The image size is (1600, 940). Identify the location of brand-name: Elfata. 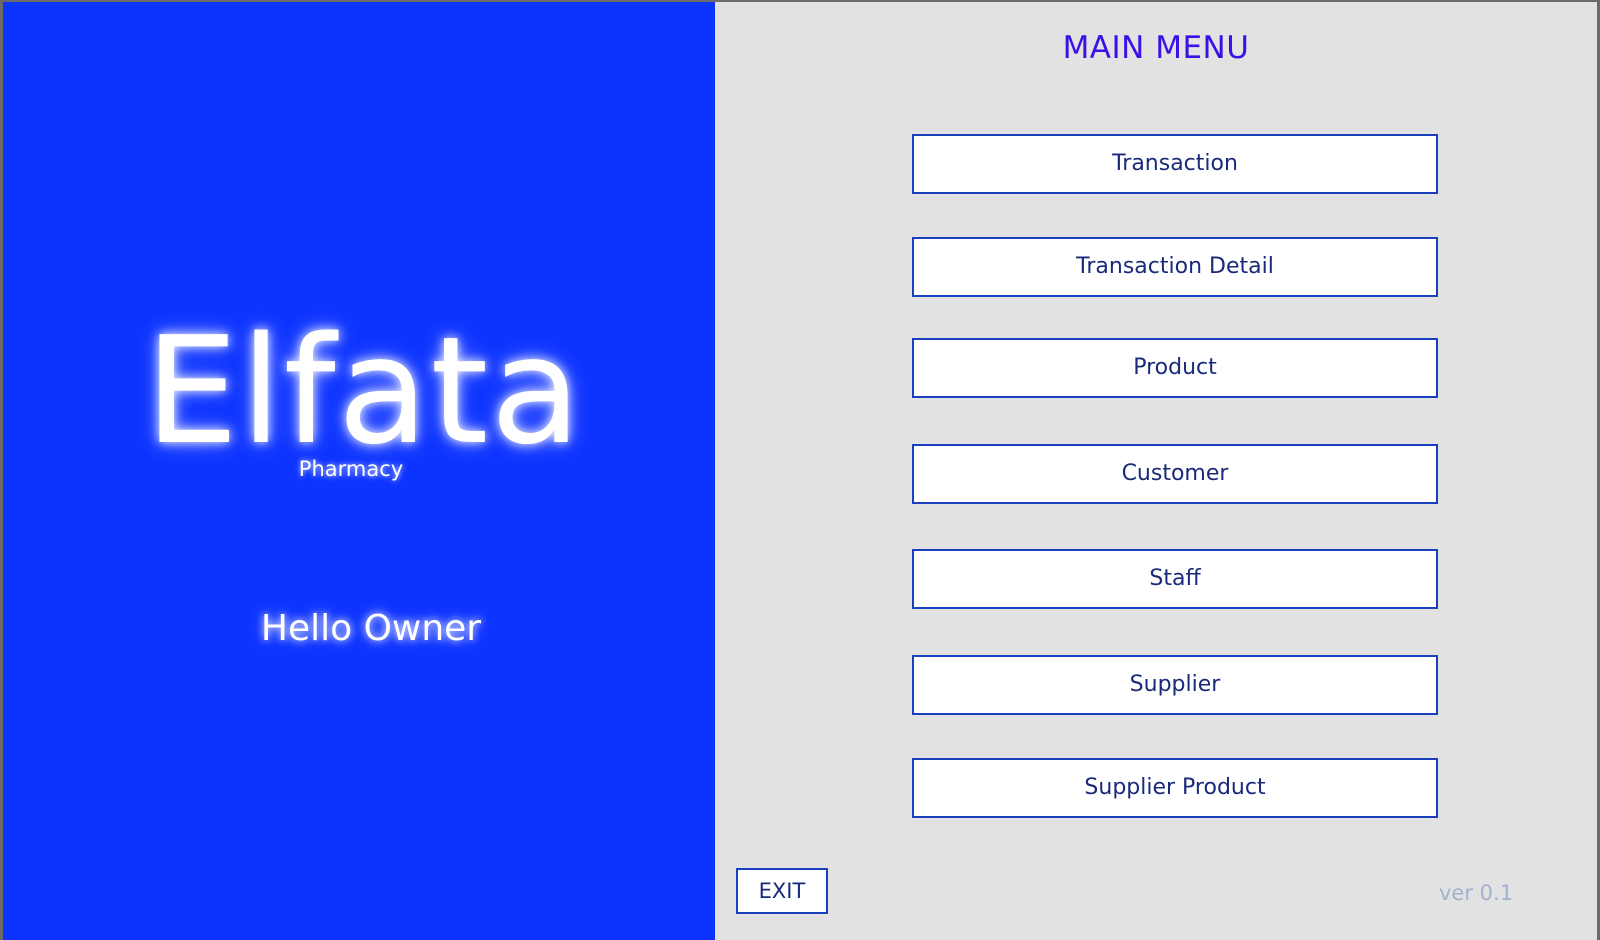
(364, 391).